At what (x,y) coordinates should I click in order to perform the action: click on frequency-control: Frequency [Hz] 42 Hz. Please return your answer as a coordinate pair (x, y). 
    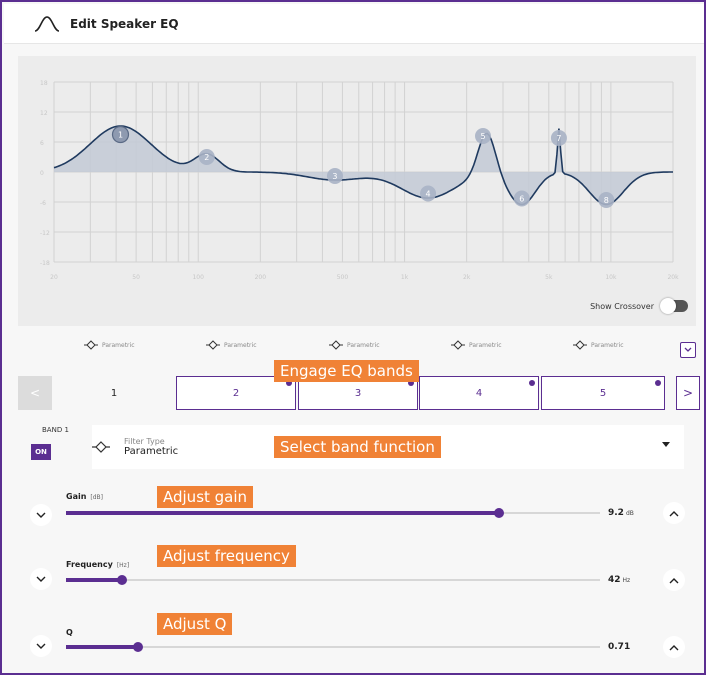
    Looking at the image, I should click on (354, 583).